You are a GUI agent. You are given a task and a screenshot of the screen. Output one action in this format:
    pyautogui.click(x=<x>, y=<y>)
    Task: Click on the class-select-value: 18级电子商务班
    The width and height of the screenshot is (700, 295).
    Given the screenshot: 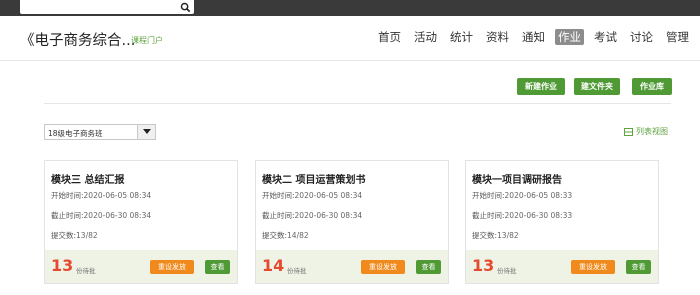 What is the action you would take?
    pyautogui.click(x=75, y=133)
    